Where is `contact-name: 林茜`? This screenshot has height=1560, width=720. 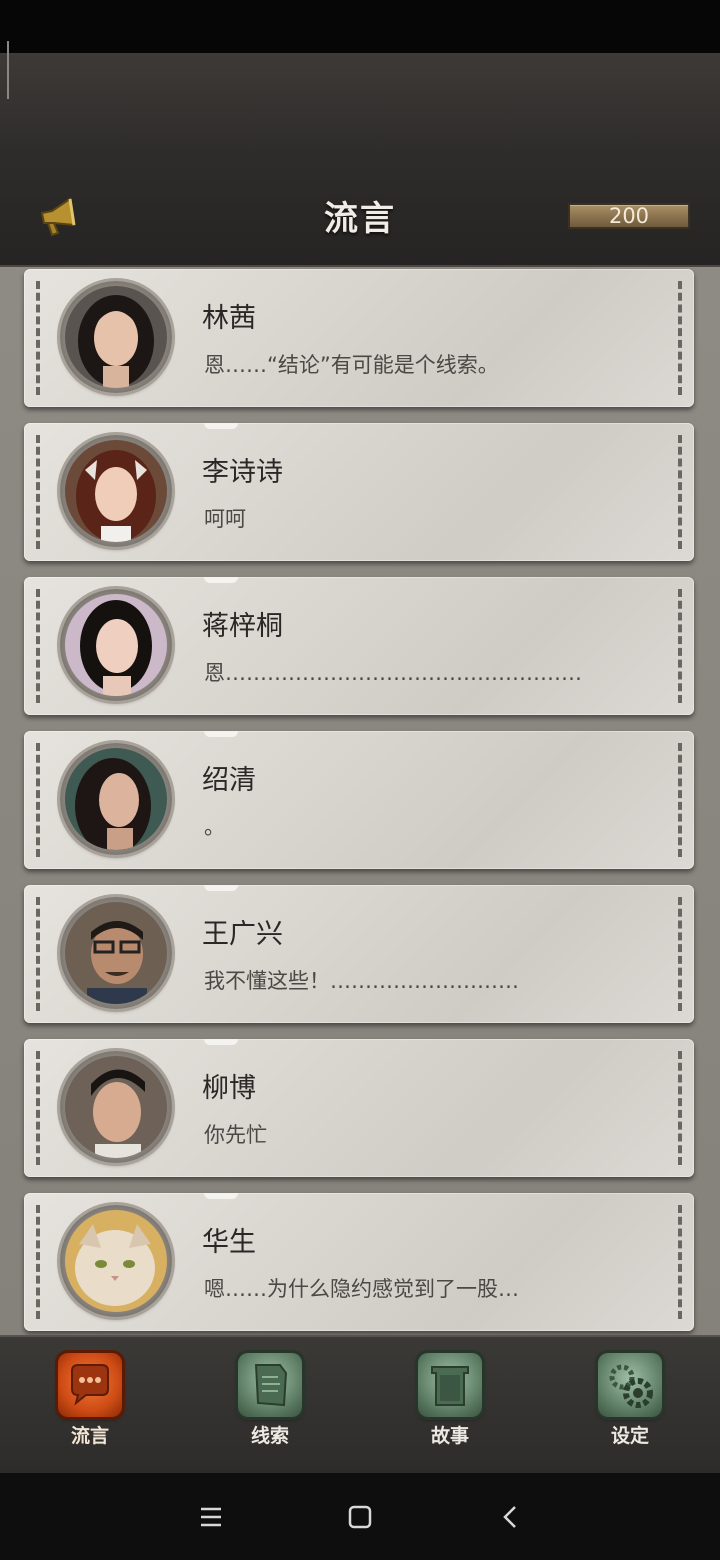
contact-name: 林茜 is located at coordinates (229, 318).